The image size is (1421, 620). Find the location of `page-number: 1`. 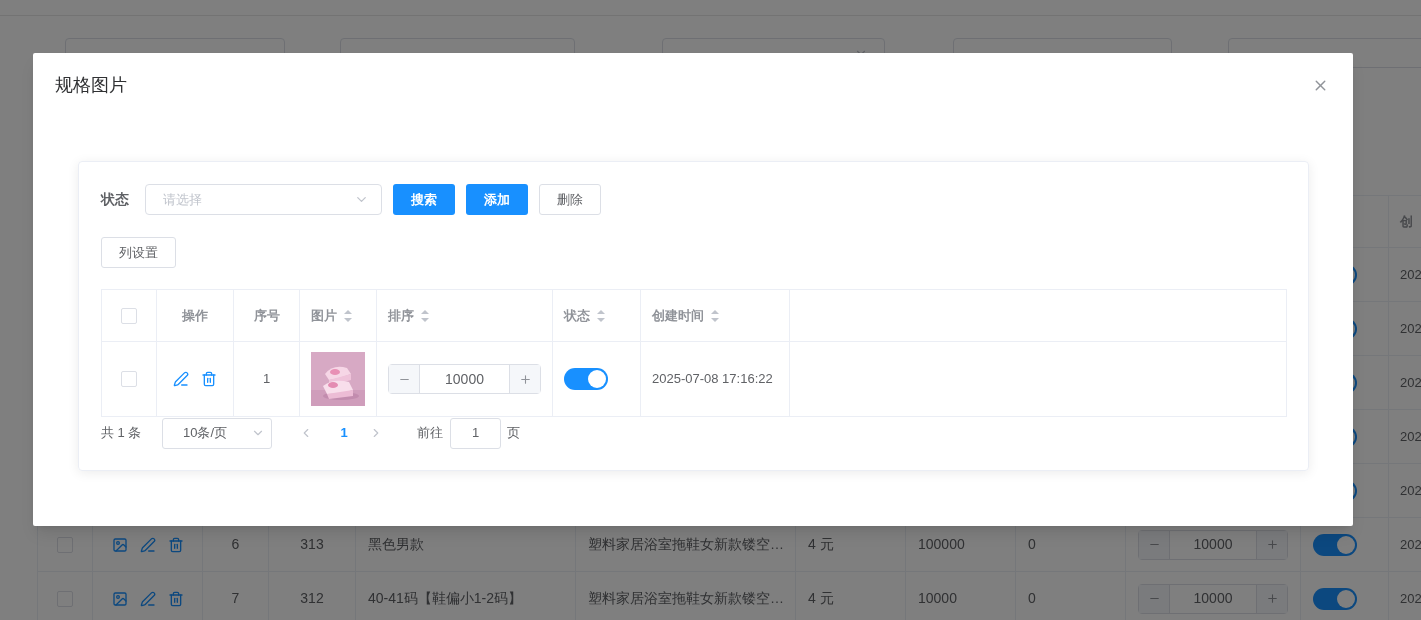

page-number: 1 is located at coordinates (344, 433).